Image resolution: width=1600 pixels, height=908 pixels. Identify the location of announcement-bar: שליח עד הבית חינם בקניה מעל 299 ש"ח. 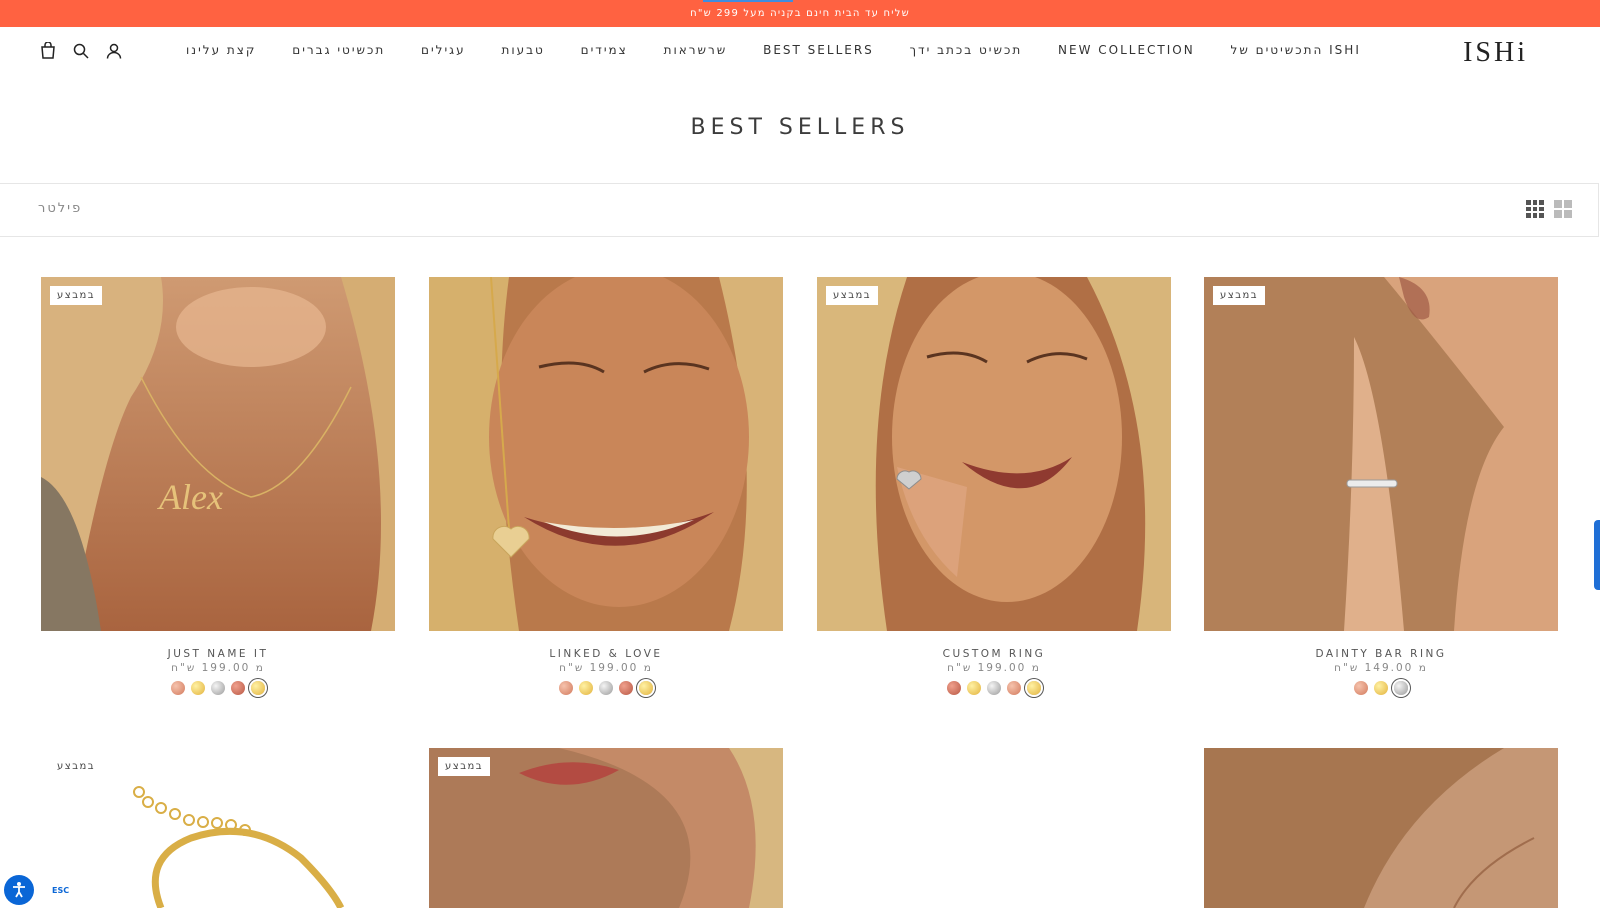
(800, 13).